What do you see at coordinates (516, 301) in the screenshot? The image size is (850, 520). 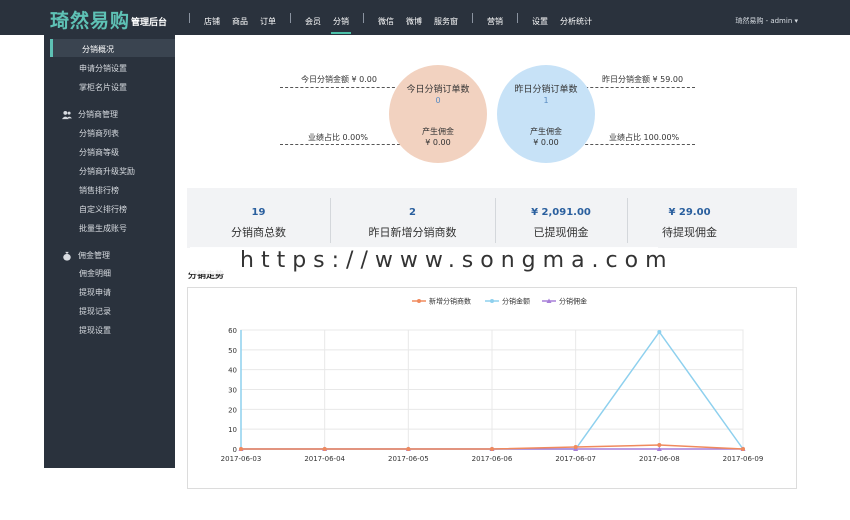 I see `legend-label: 分销金额` at bounding box center [516, 301].